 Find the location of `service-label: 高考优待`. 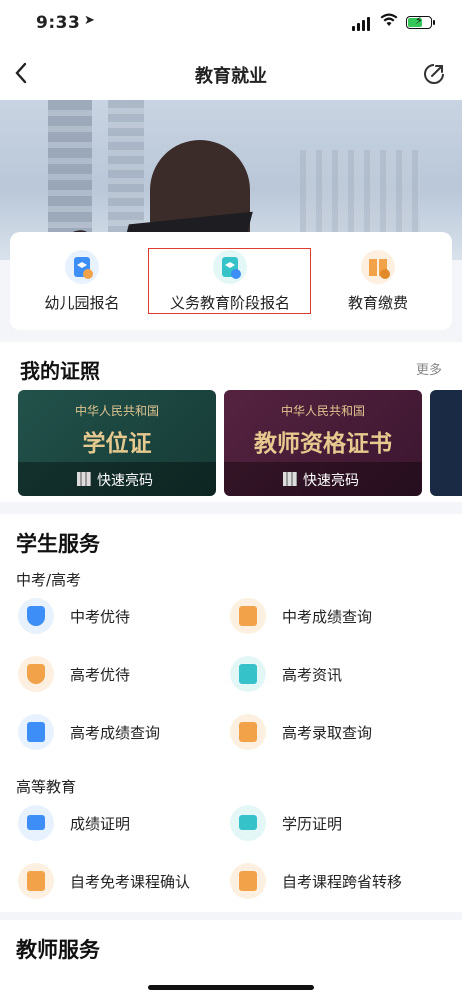

service-label: 高考优待 is located at coordinates (100, 675).